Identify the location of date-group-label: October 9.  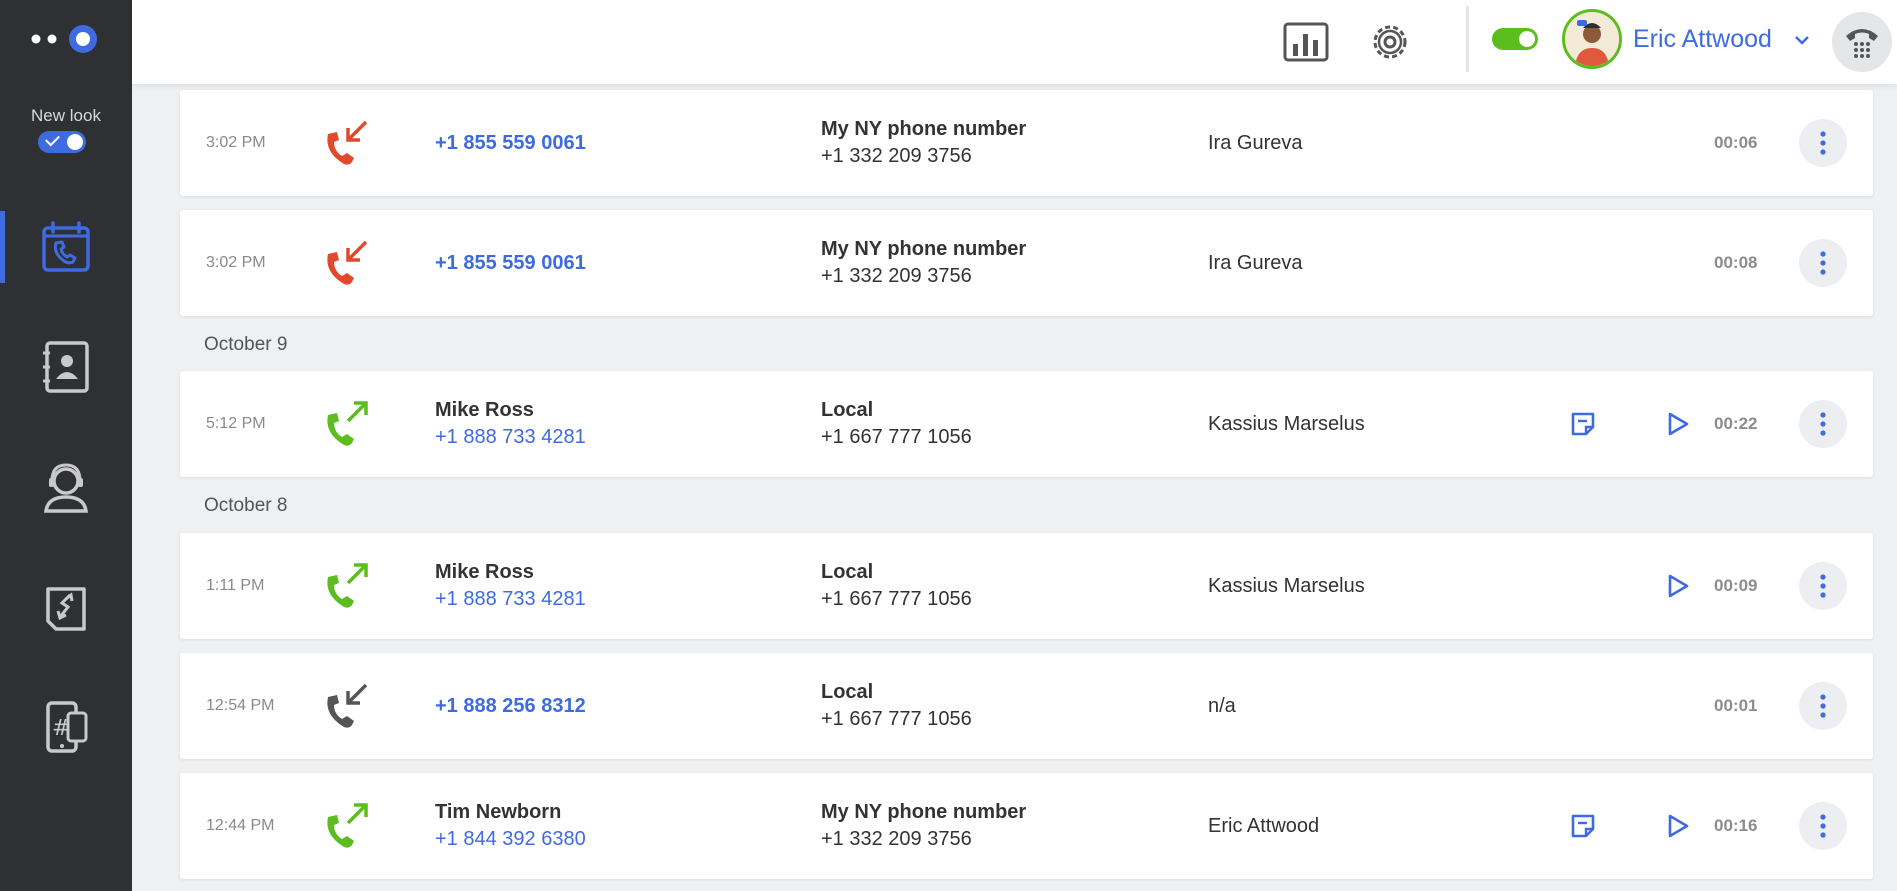
(246, 344).